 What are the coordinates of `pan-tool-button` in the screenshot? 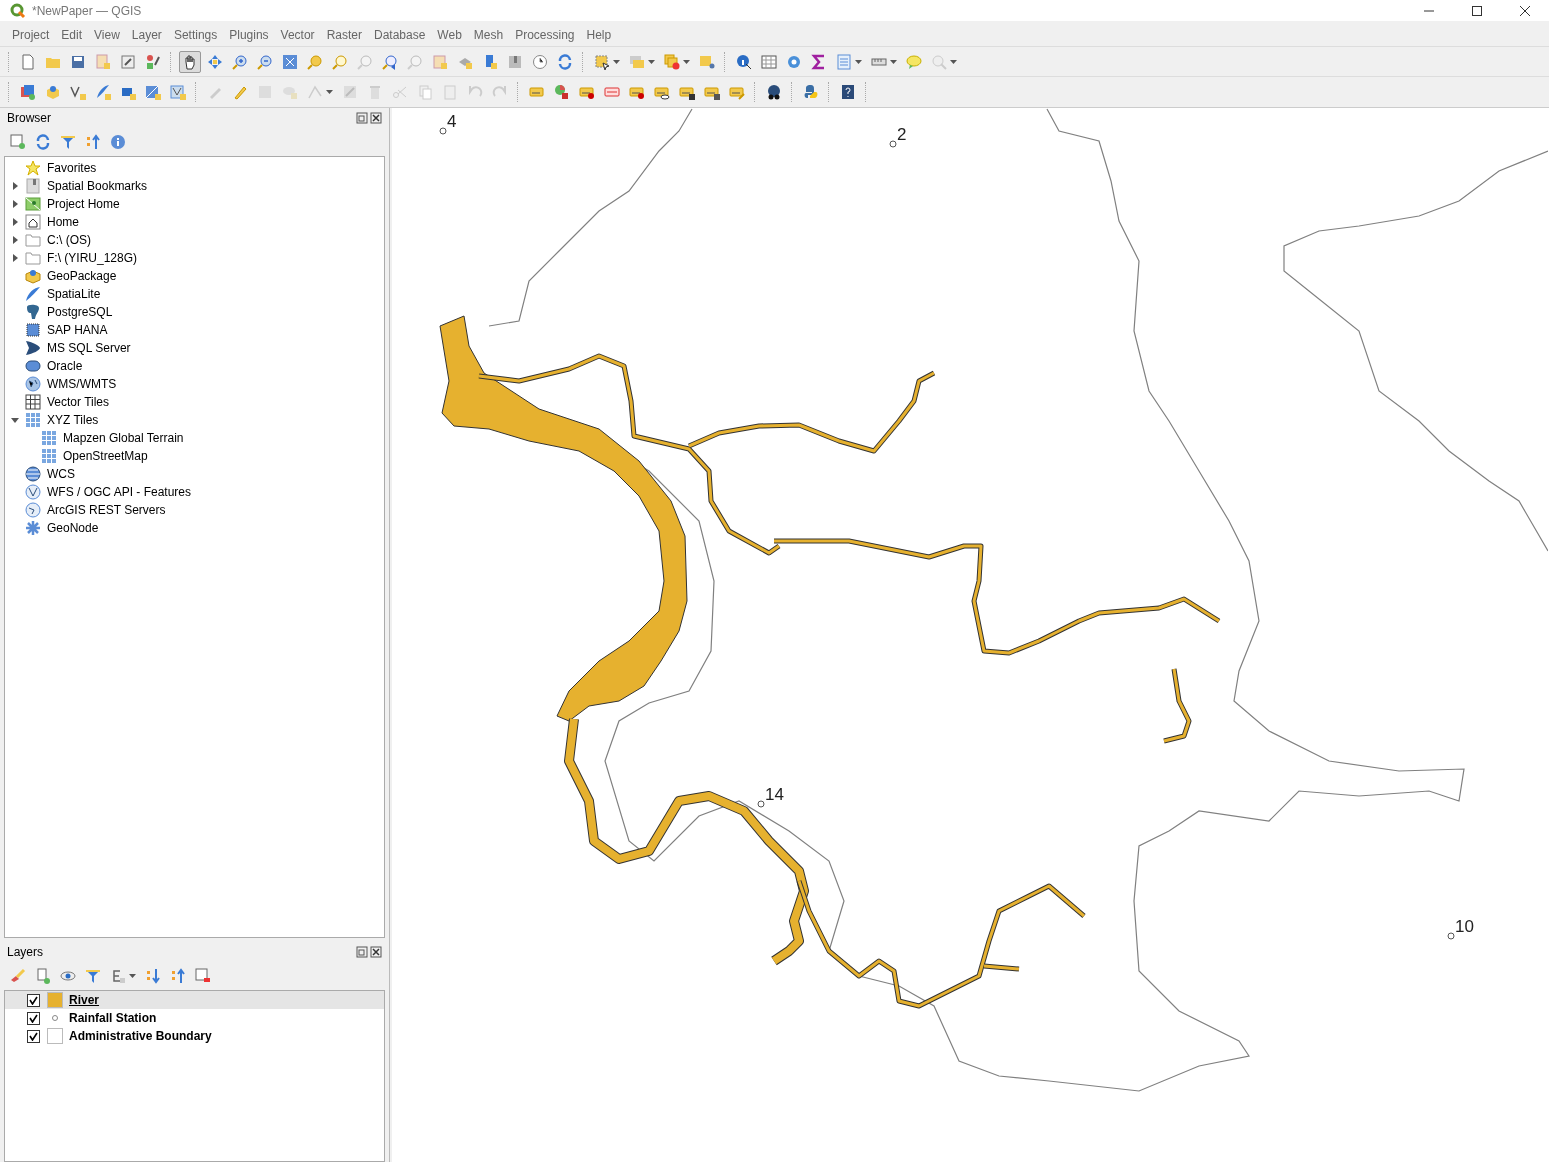 It's located at (190, 61).